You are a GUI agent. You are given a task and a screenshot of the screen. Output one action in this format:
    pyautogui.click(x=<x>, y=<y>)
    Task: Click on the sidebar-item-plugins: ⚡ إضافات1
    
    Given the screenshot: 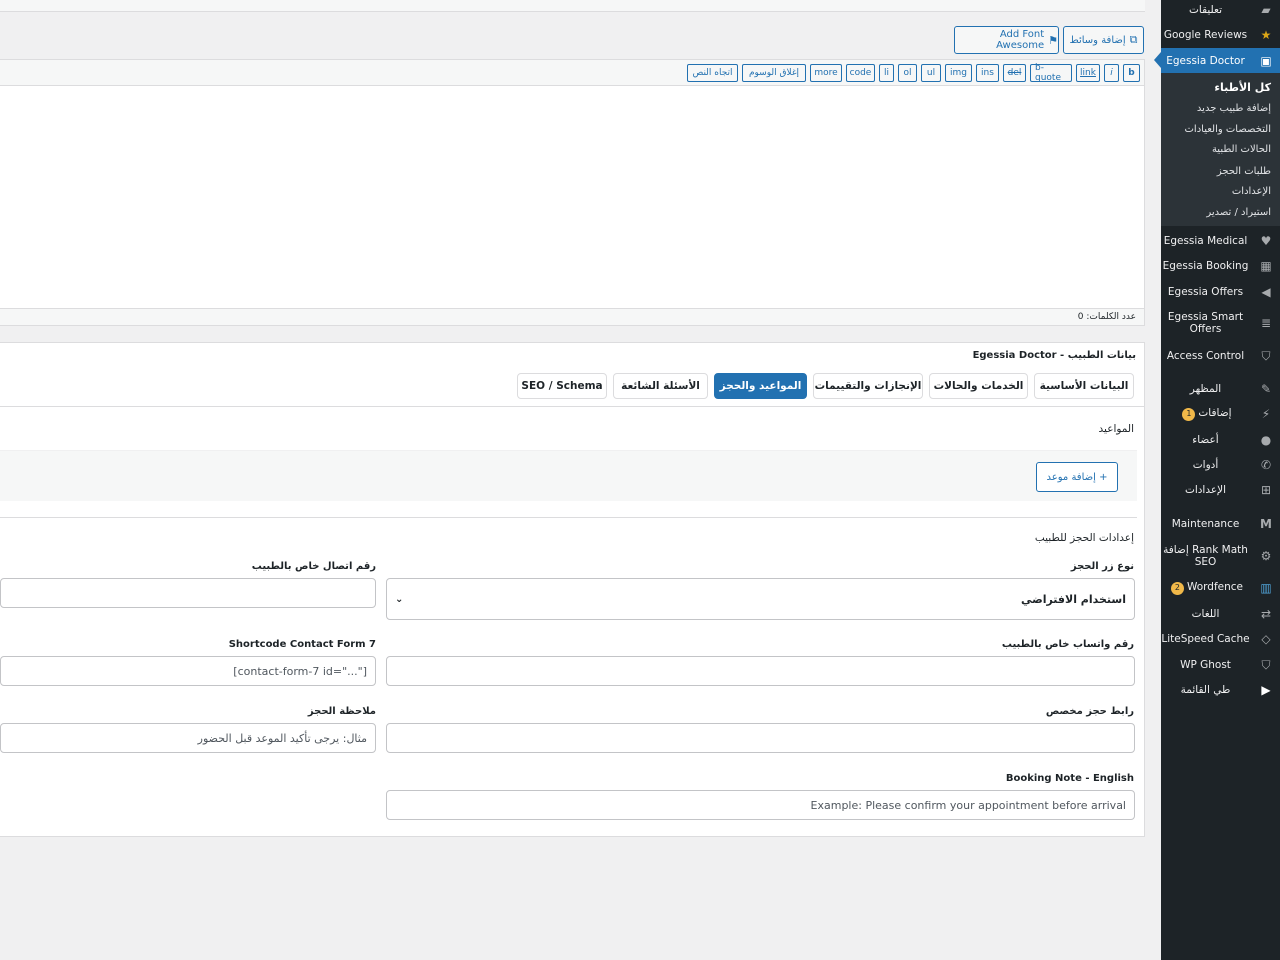 What is the action you would take?
    pyautogui.click(x=1220, y=414)
    